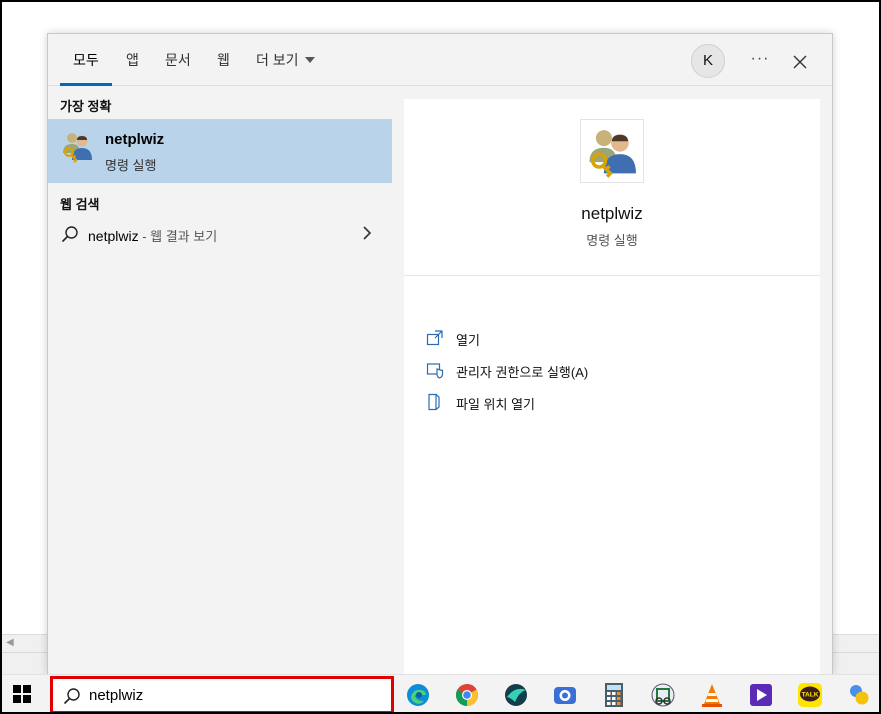 The image size is (881, 714). What do you see at coordinates (612, 213) in the screenshot?
I see `detail-title: netplwiz` at bounding box center [612, 213].